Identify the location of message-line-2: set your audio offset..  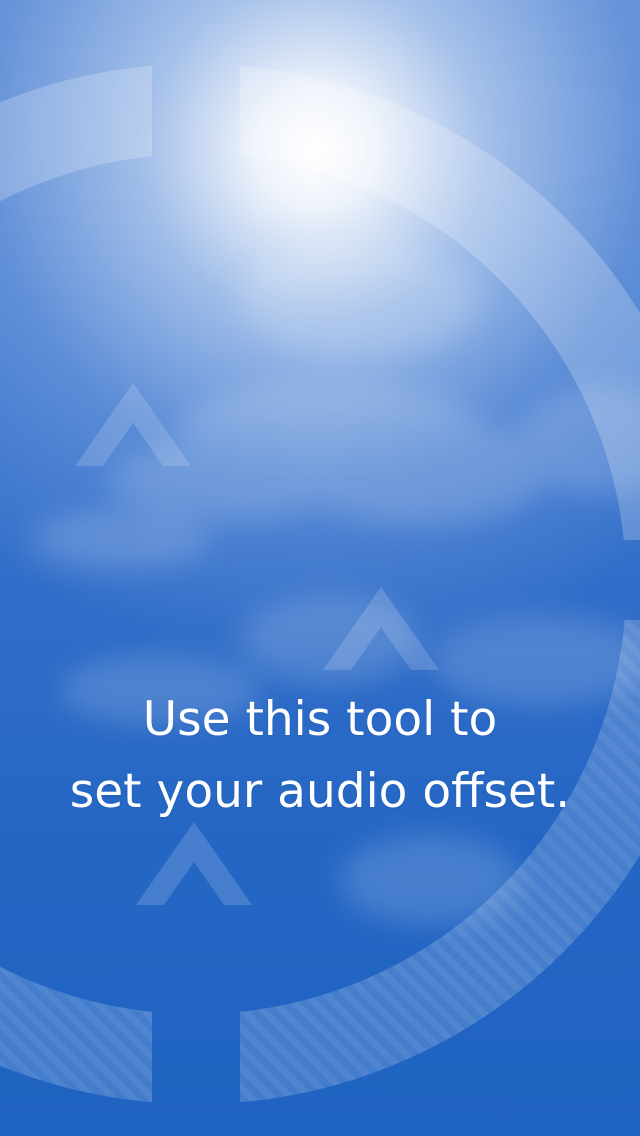
(320, 791).